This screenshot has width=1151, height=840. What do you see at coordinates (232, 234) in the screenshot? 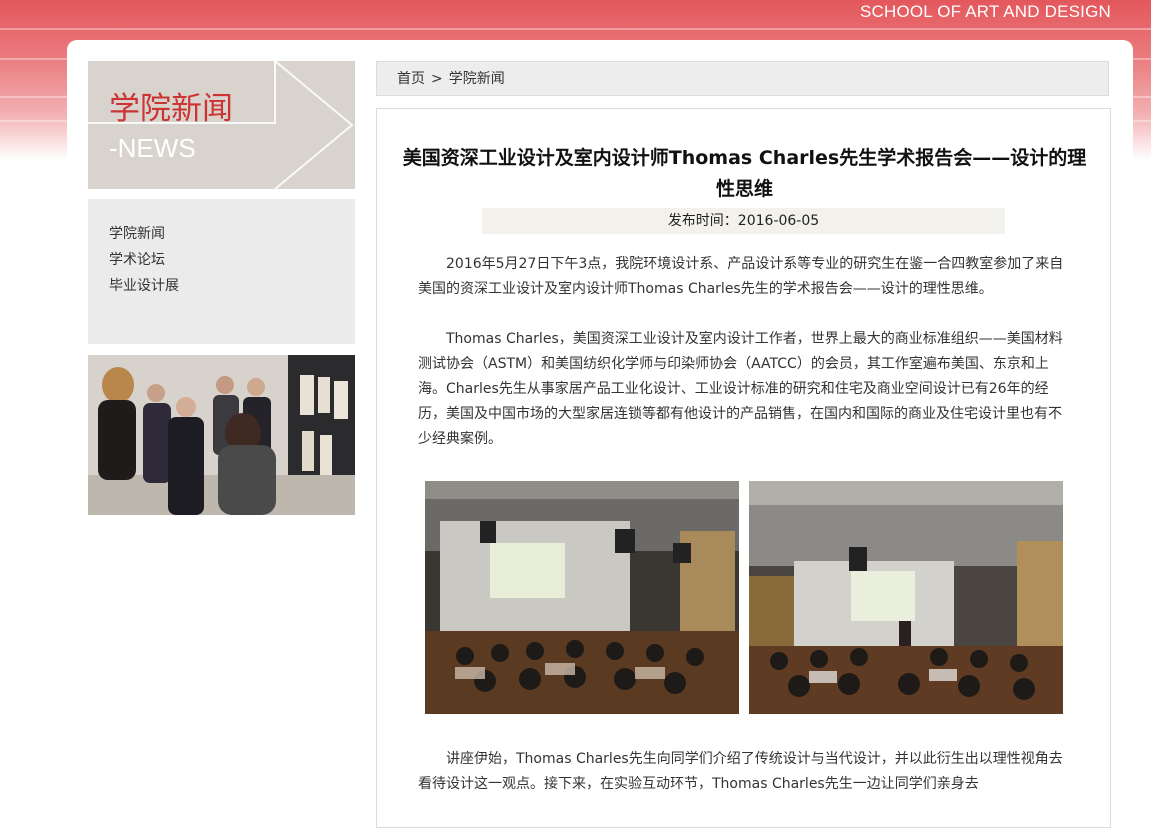
I see `sidebar-item-news: 学院新闻` at bounding box center [232, 234].